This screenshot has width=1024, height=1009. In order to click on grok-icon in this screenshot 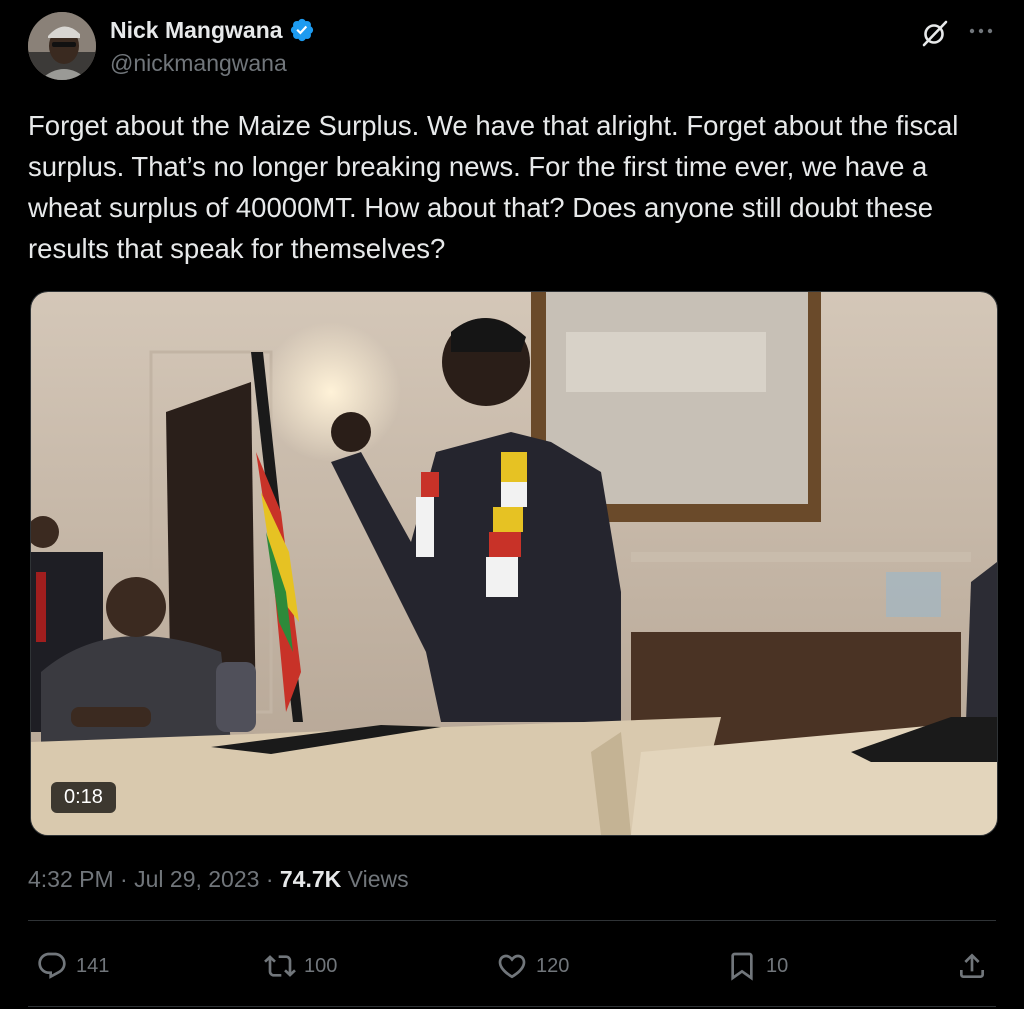, I will do `click(935, 33)`.